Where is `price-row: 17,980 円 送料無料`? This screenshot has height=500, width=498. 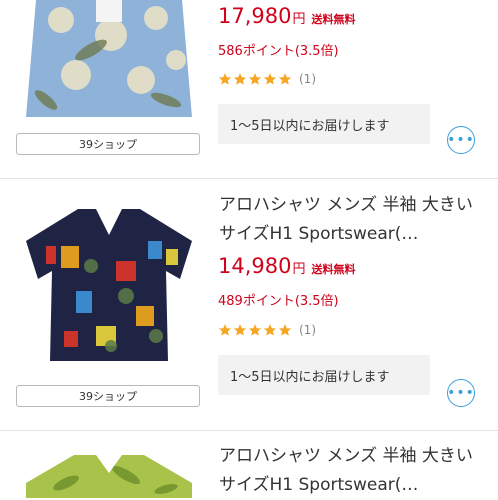
price-row: 17,980 円 送料無料 is located at coordinates (287, 19).